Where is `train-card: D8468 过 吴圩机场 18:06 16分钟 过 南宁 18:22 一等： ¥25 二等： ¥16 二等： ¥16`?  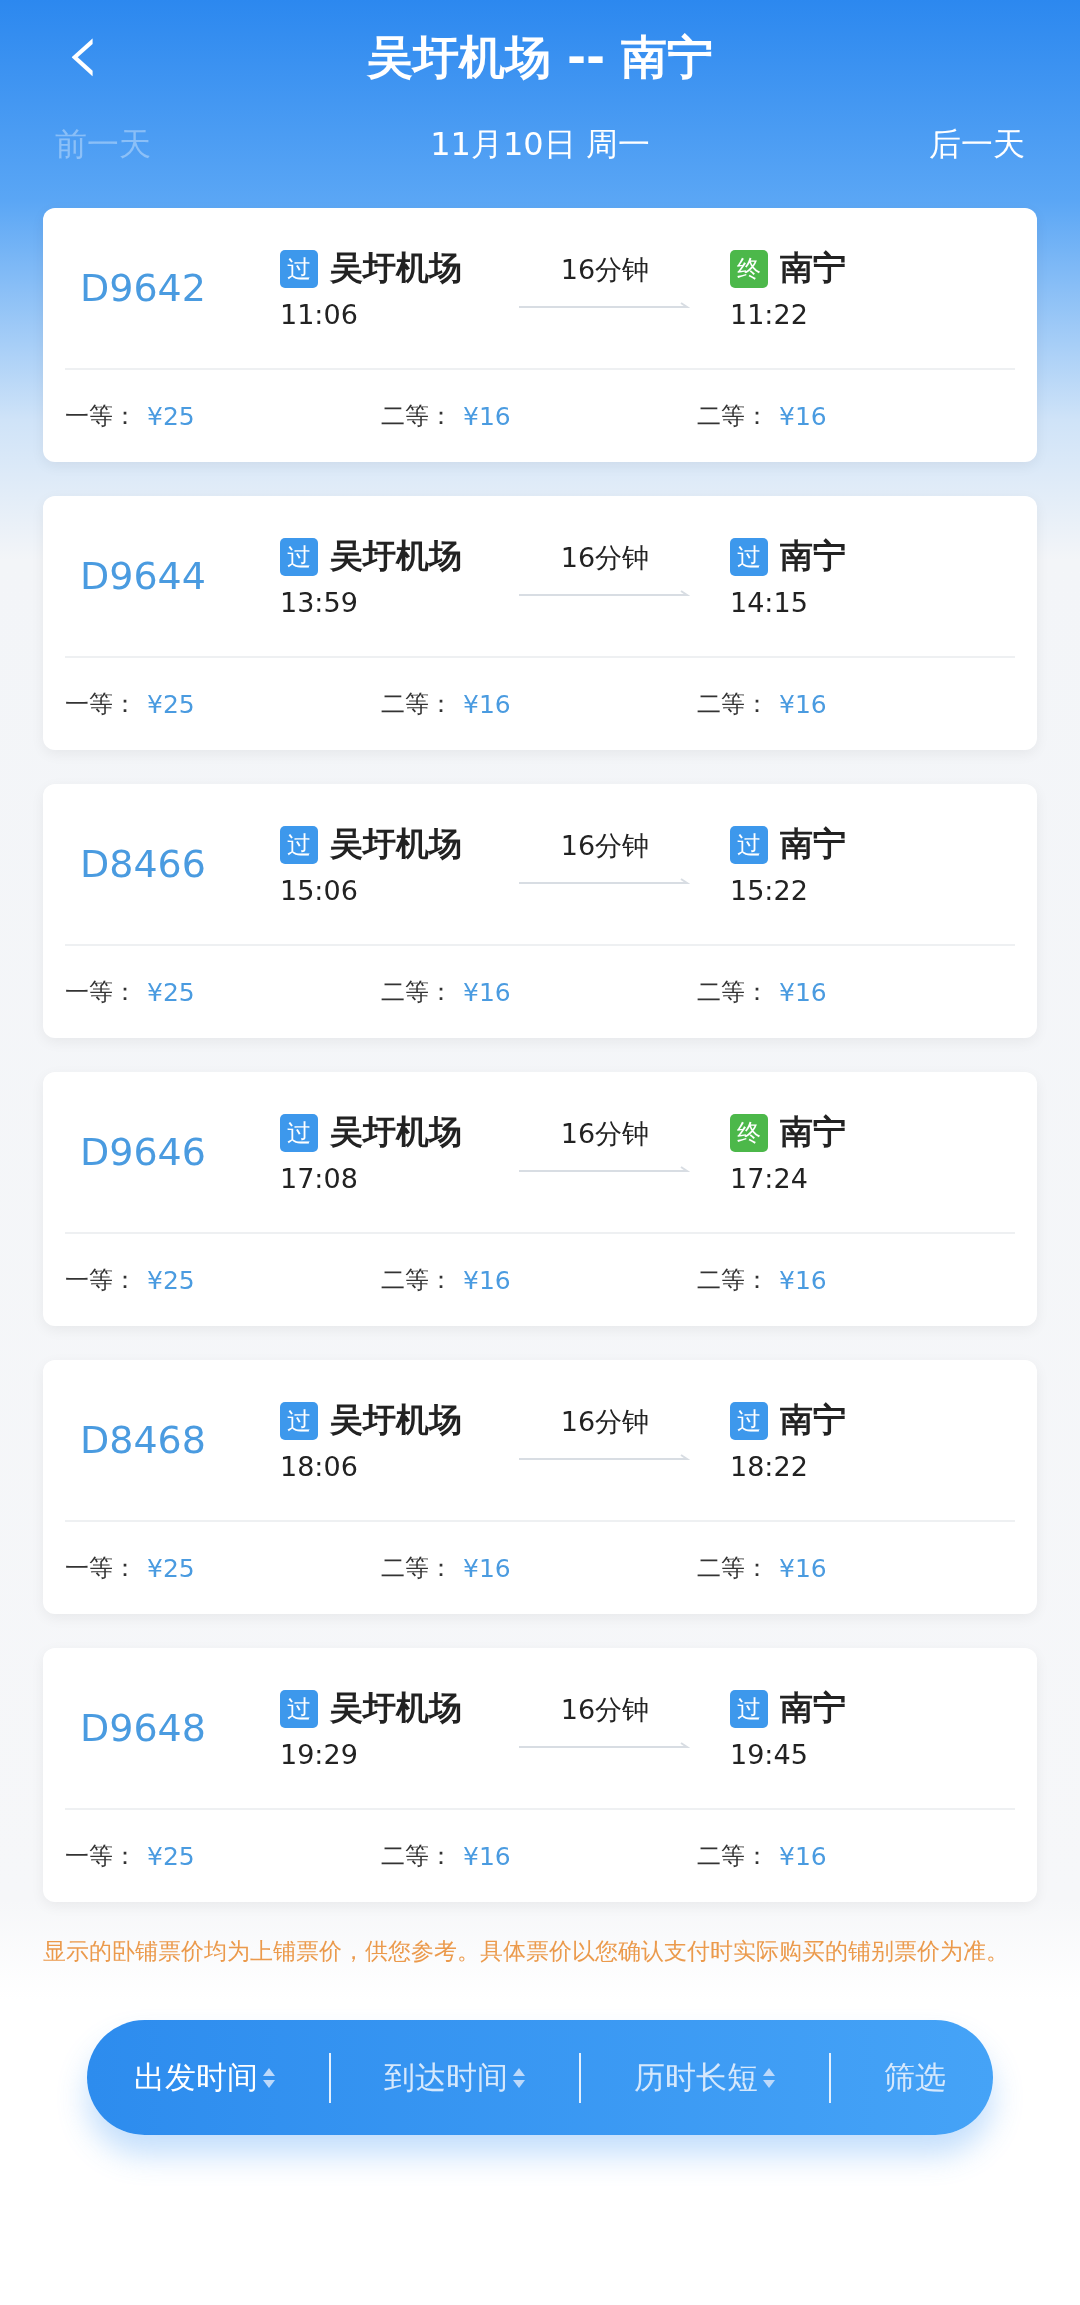
train-card: D8468 过 吴圩机场 18:06 16分钟 过 南宁 18:22 一等： ¥25 二等： ¥16 二等： ¥16 is located at coordinates (540, 1487).